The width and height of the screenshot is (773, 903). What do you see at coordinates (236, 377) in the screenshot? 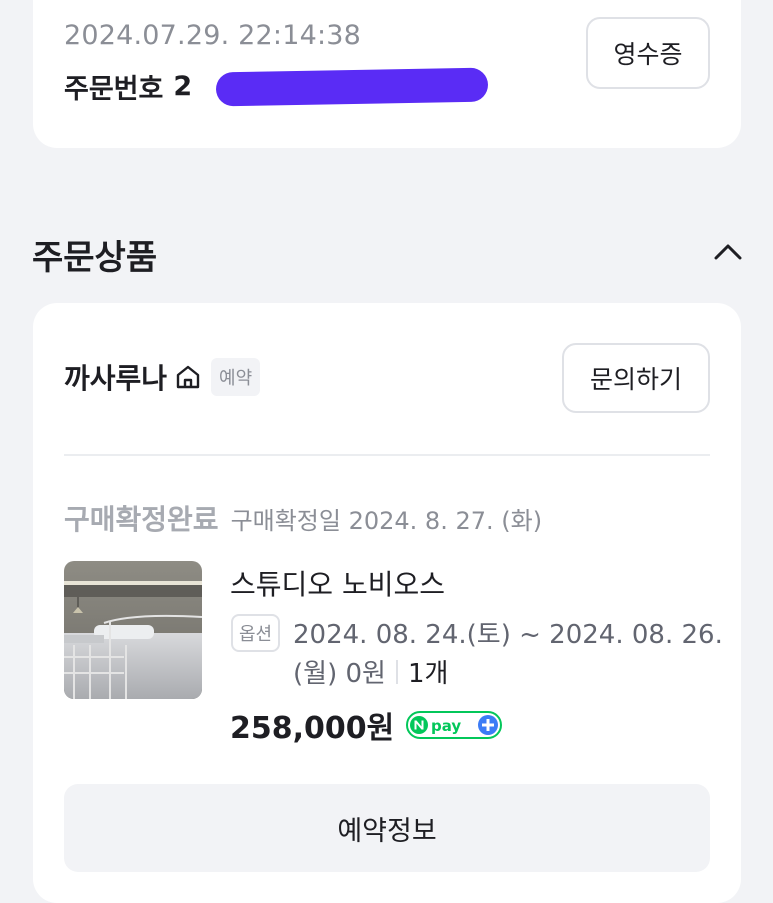
I see `reservation-badge: 예약` at bounding box center [236, 377].